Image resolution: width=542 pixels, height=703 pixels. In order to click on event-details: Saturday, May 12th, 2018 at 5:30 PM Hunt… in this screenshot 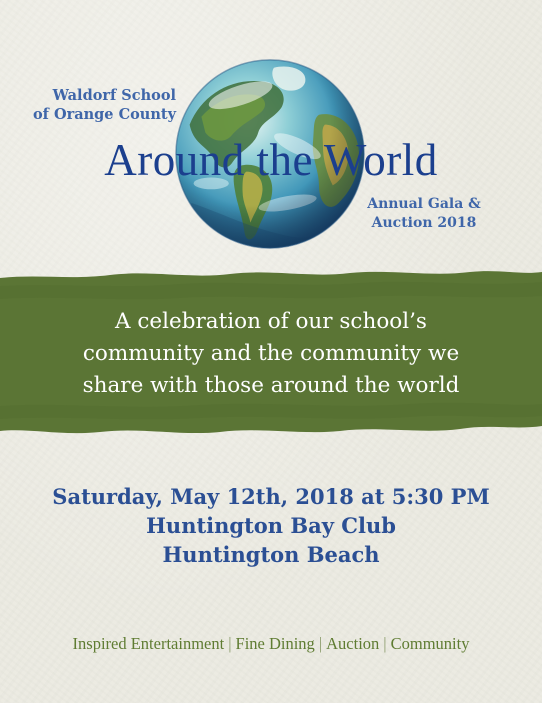, I will do `click(271, 525)`.